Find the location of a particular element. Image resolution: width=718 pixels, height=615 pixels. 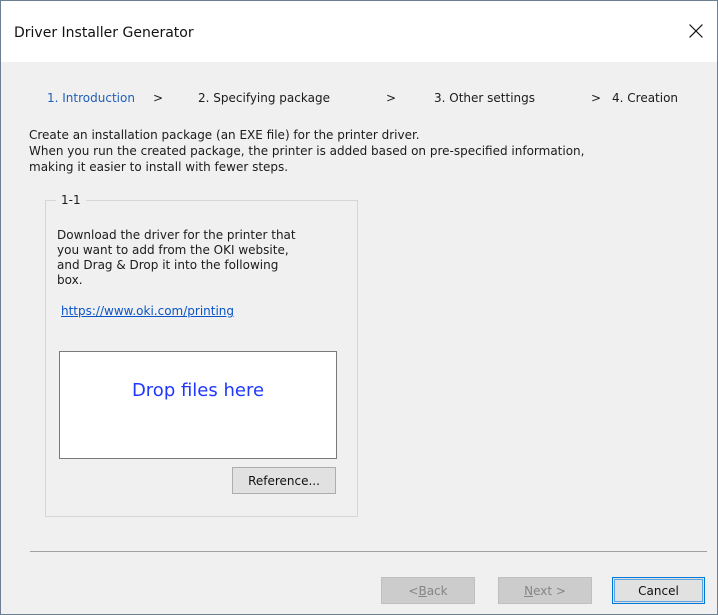

next-mnemonic: N is located at coordinates (529, 590).